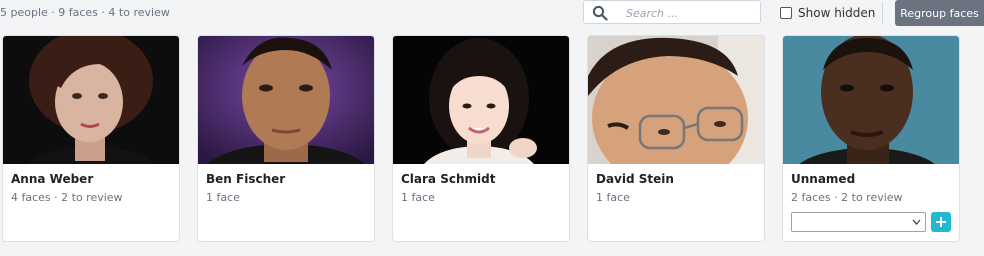 This screenshot has height=256, width=984. I want to click on toolbar-divider, so click(882, 13).